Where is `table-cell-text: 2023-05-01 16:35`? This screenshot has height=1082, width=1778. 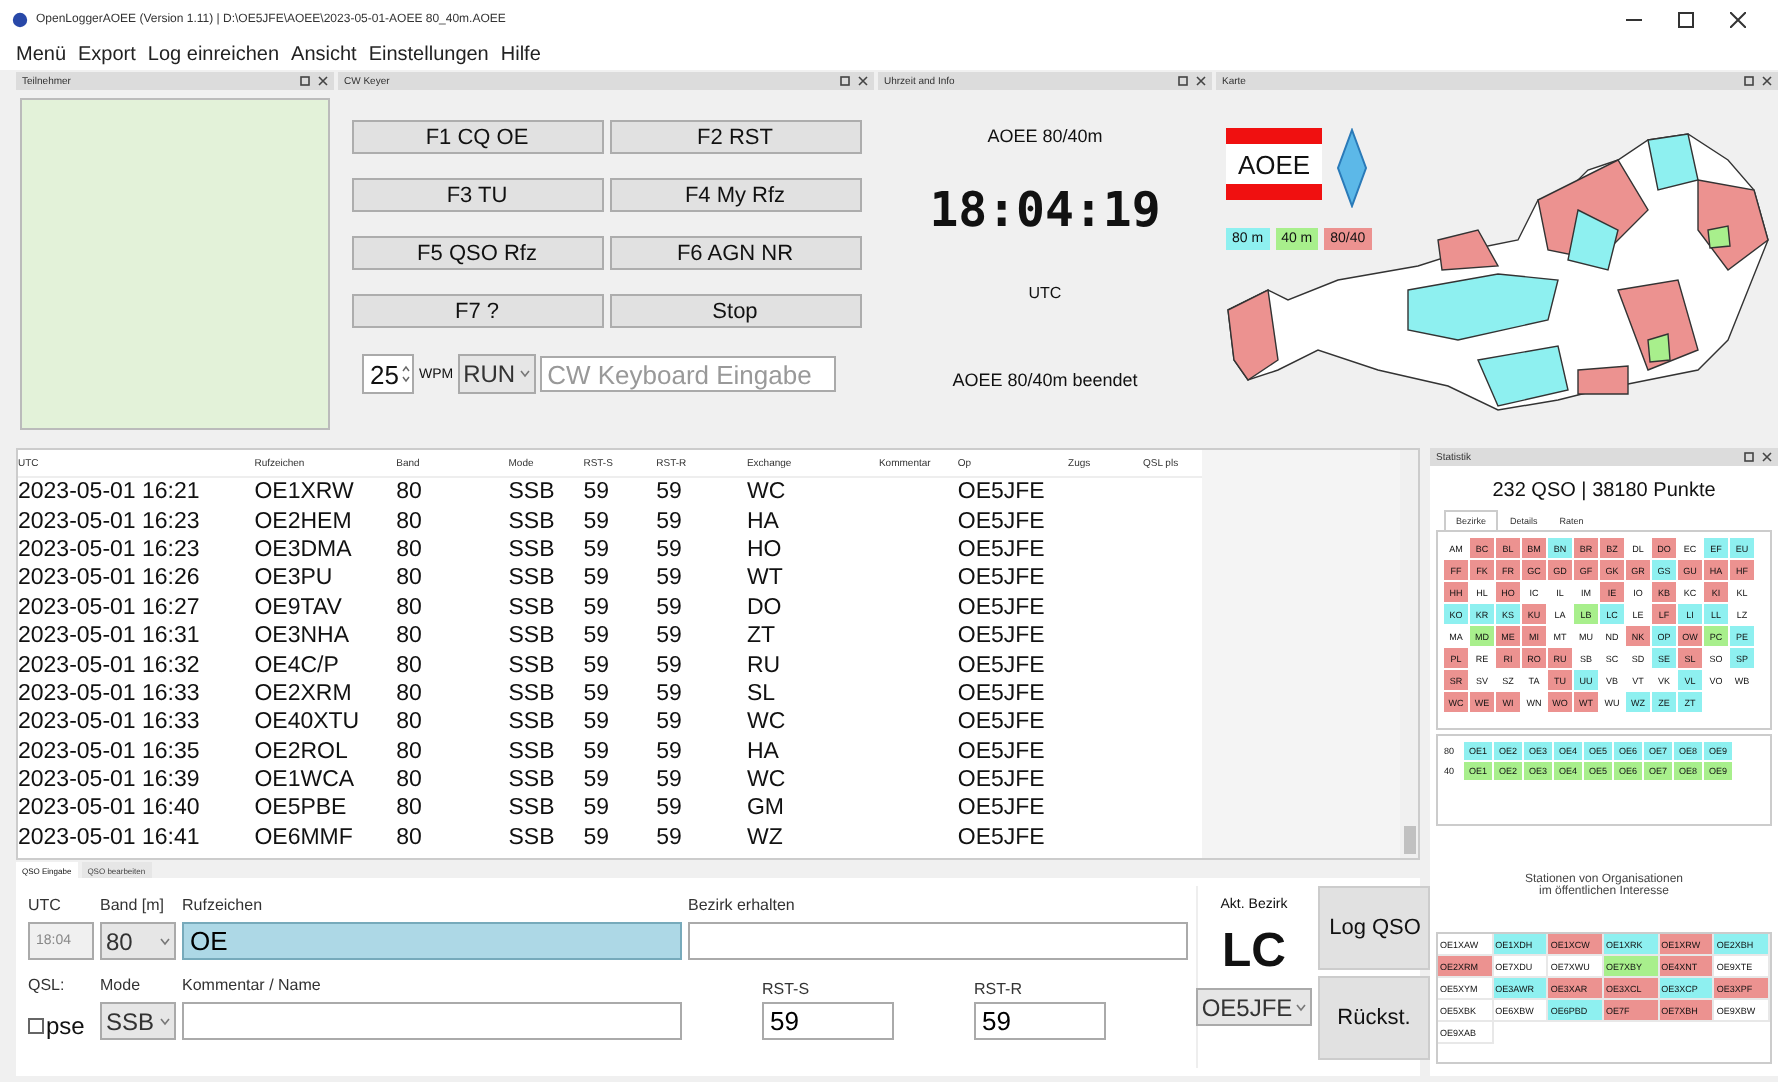 table-cell-text: 2023-05-01 16:35 is located at coordinates (110, 751).